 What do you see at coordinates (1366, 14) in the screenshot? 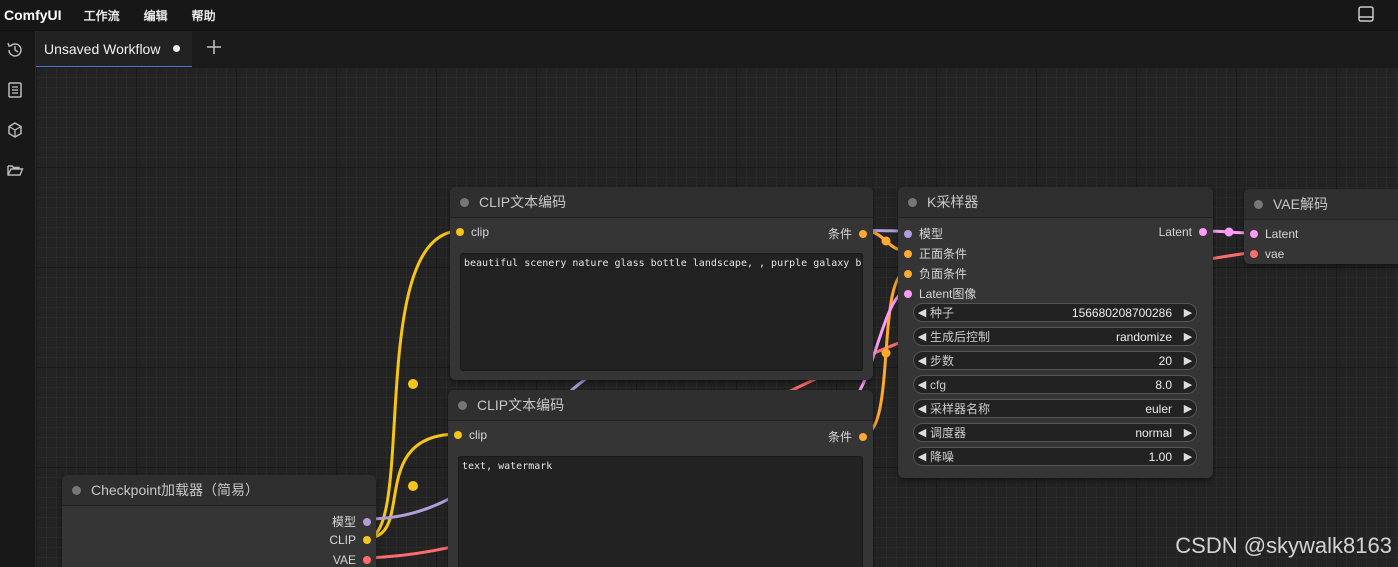
I see `bottom-panel-icon` at bounding box center [1366, 14].